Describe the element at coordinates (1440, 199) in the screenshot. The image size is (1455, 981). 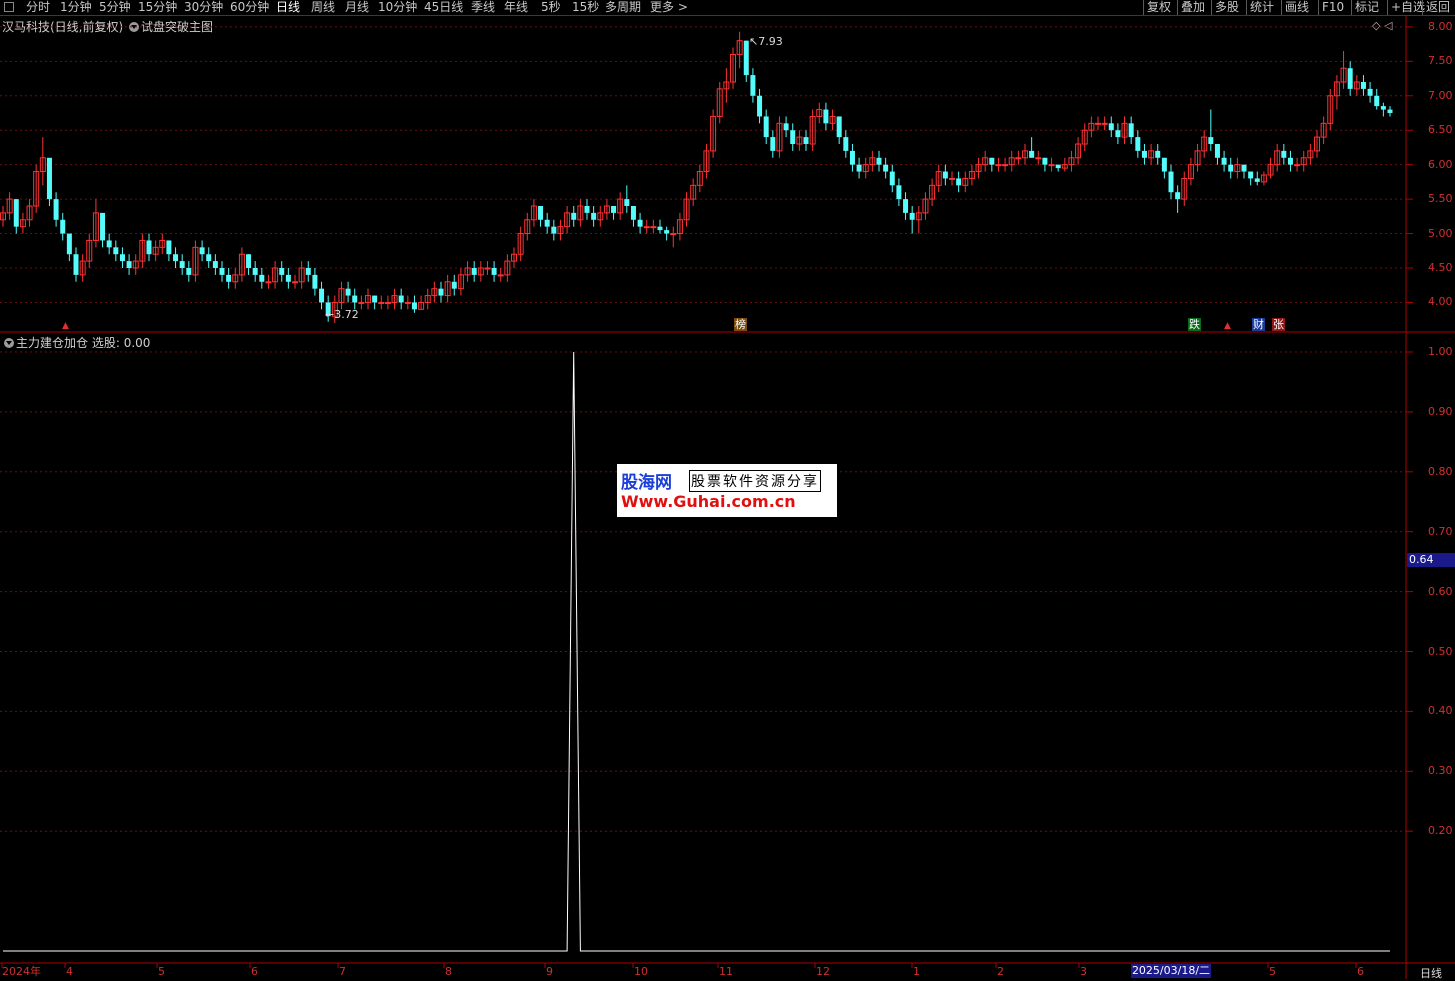
I see `price-axis-label: 5.50` at that location.